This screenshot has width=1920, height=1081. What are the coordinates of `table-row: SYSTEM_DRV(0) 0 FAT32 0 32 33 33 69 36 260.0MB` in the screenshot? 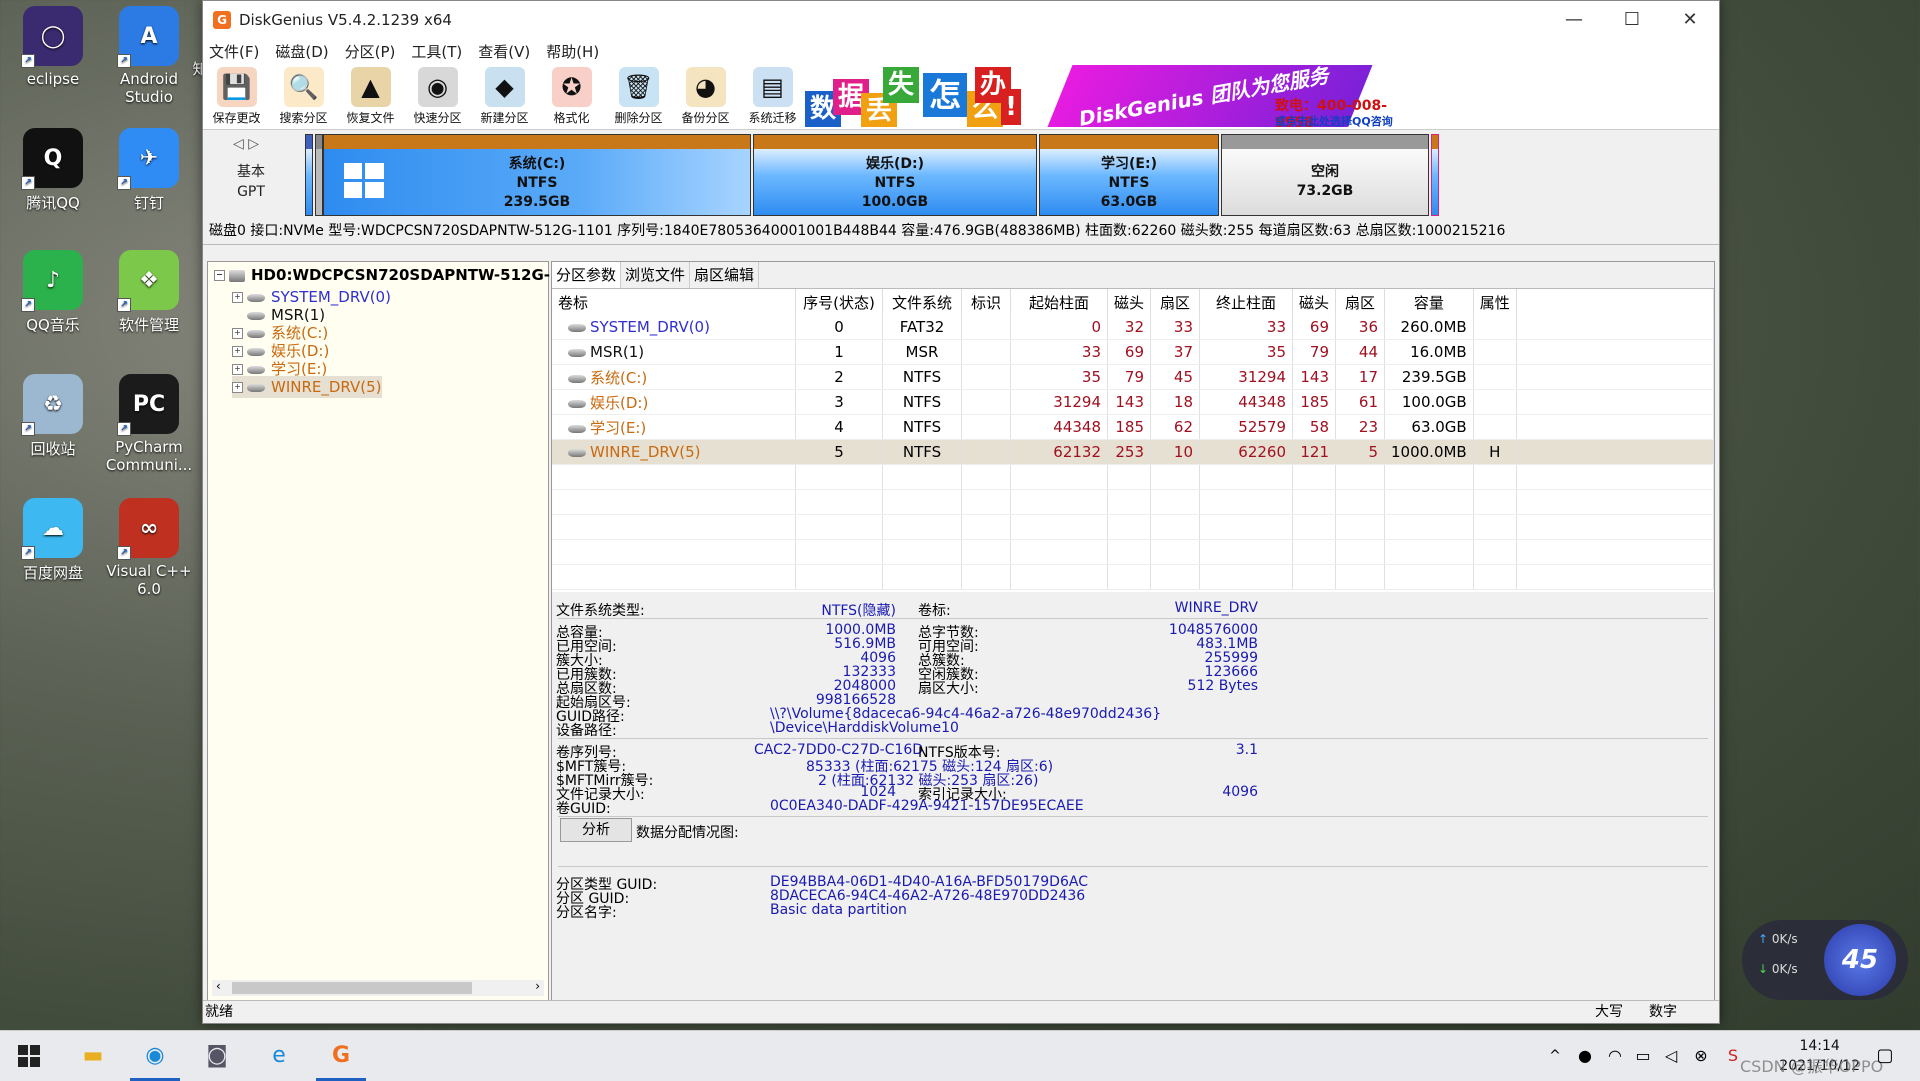 It's located at (1133, 327).